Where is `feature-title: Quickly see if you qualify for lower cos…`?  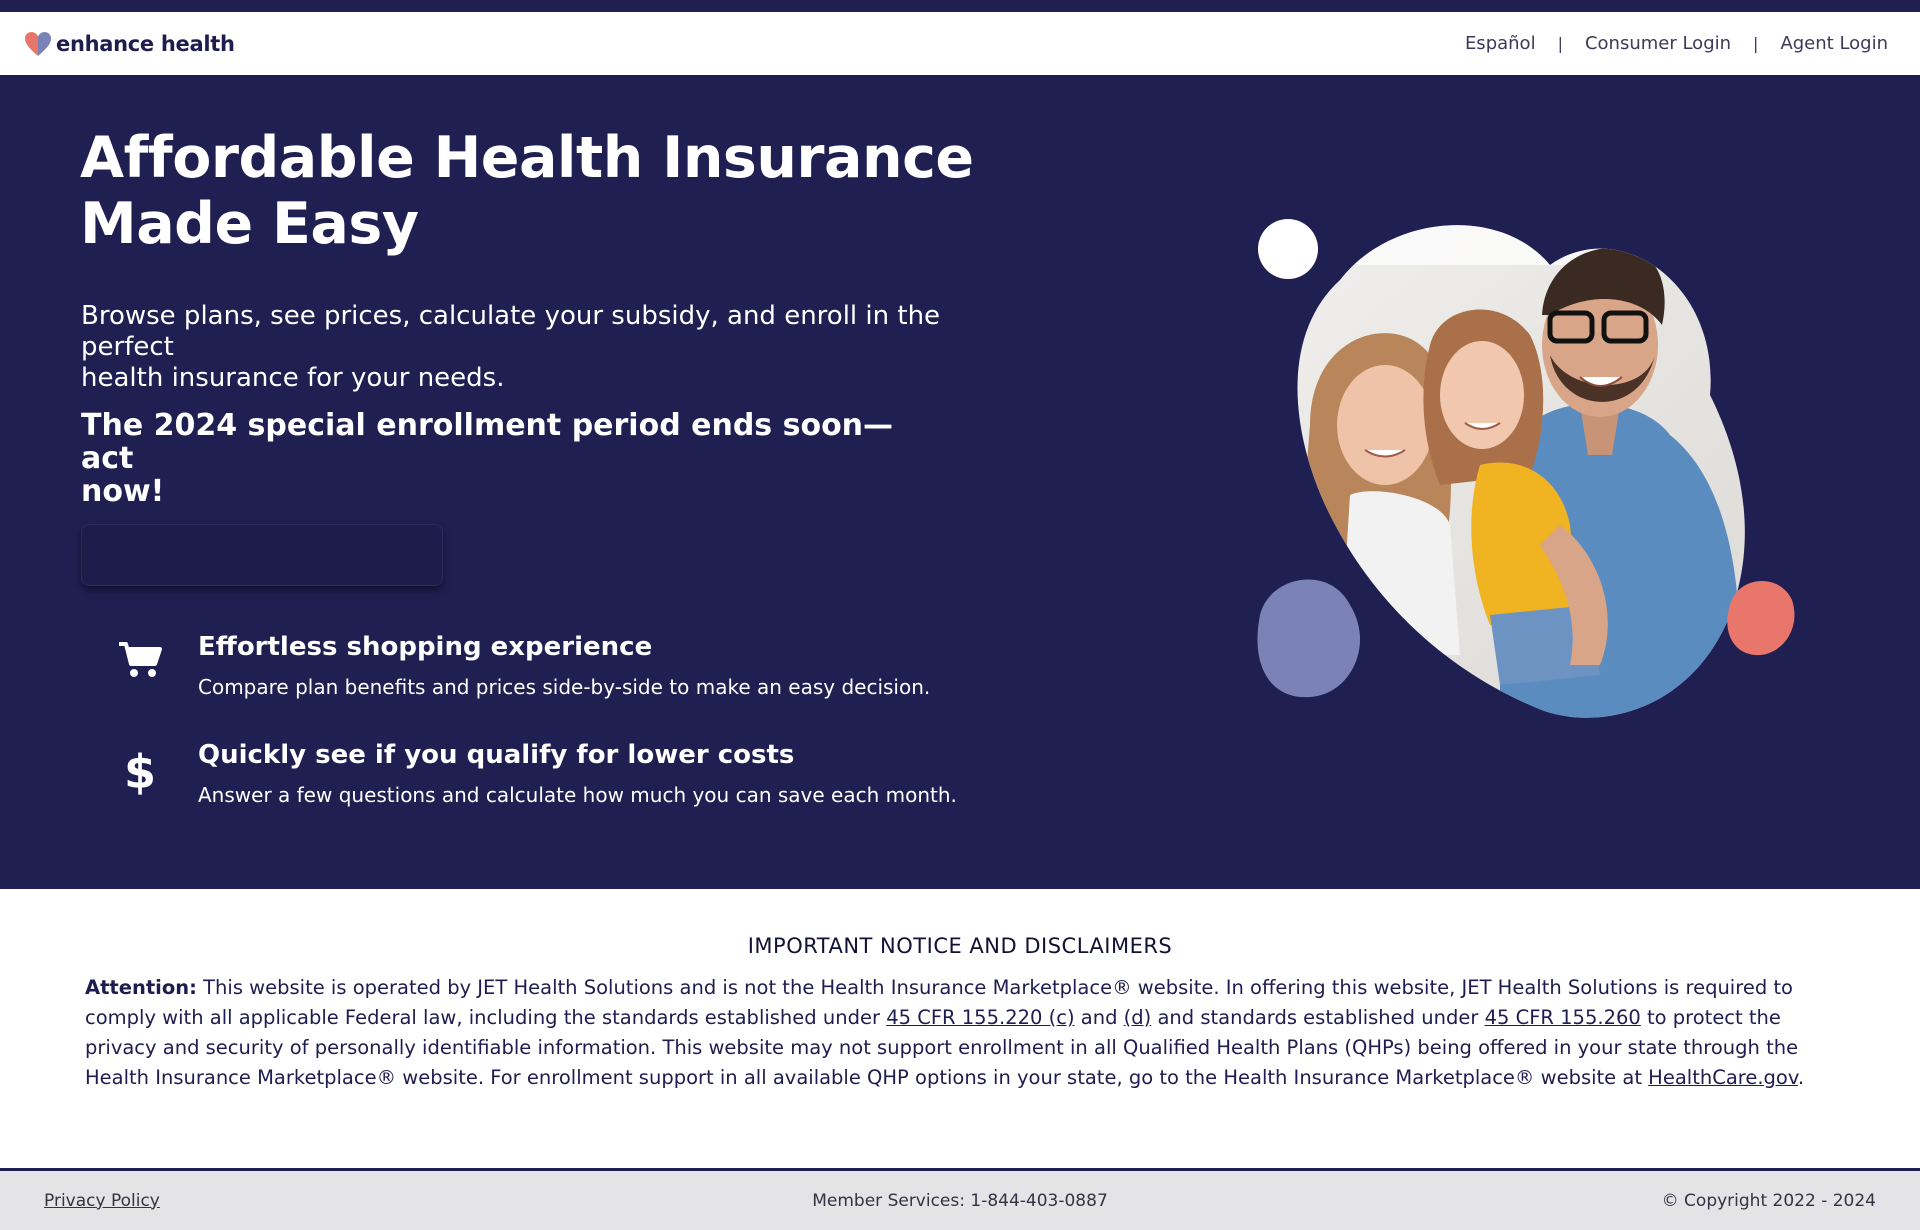
feature-title: Quickly see if you qualify for lower cos… is located at coordinates (496, 755).